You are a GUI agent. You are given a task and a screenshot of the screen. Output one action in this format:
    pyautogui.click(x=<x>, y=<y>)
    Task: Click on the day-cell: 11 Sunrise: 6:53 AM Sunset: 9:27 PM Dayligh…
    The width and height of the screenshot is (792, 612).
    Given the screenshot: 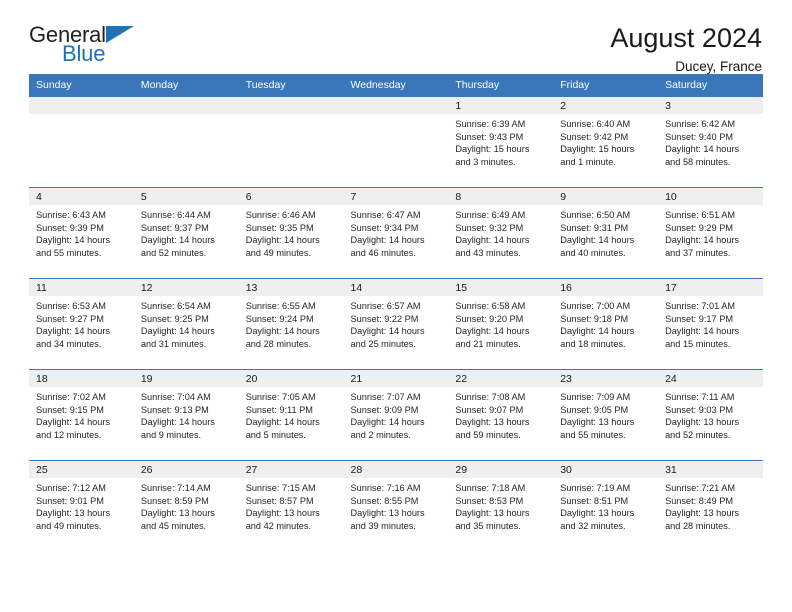 What is the action you would take?
    pyautogui.click(x=81, y=324)
    